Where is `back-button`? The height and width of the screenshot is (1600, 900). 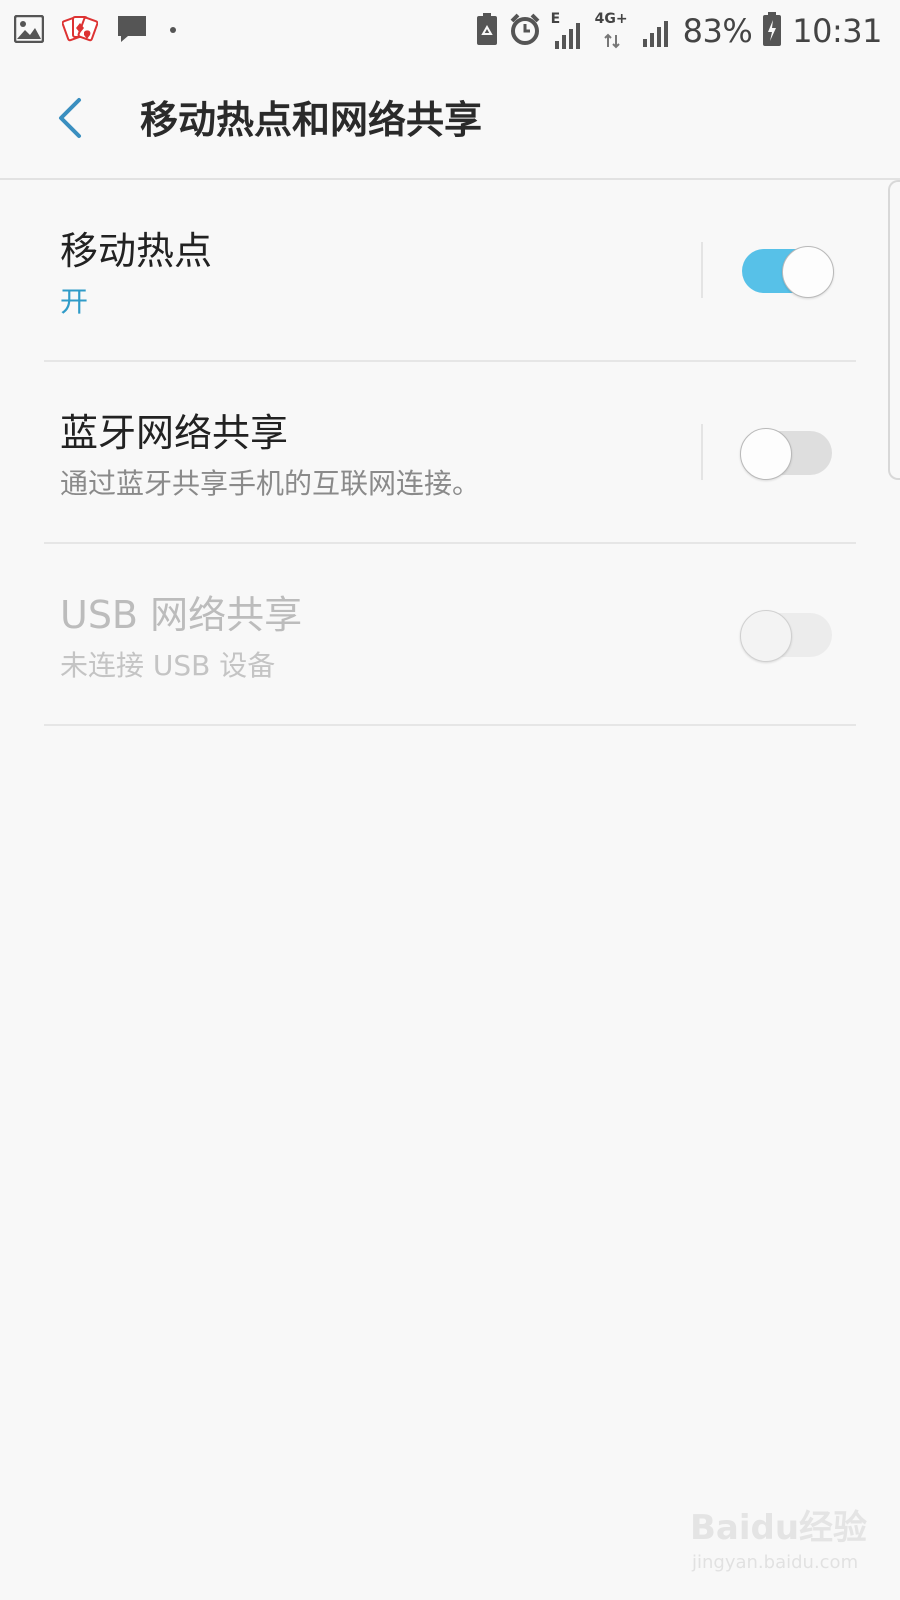
back-button is located at coordinates (70, 120).